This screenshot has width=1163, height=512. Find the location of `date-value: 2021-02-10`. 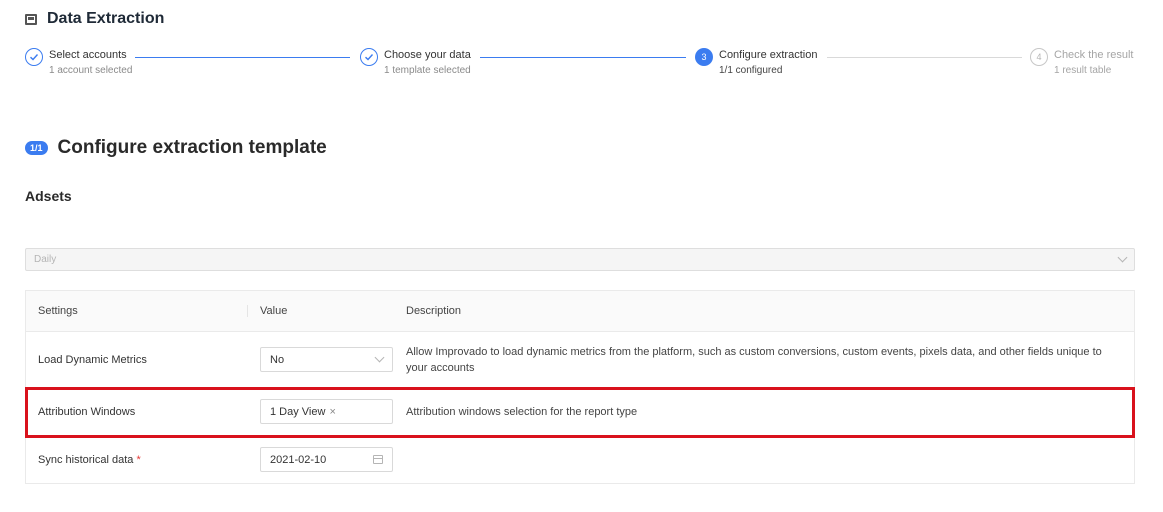

date-value: 2021-02-10 is located at coordinates (298, 459).